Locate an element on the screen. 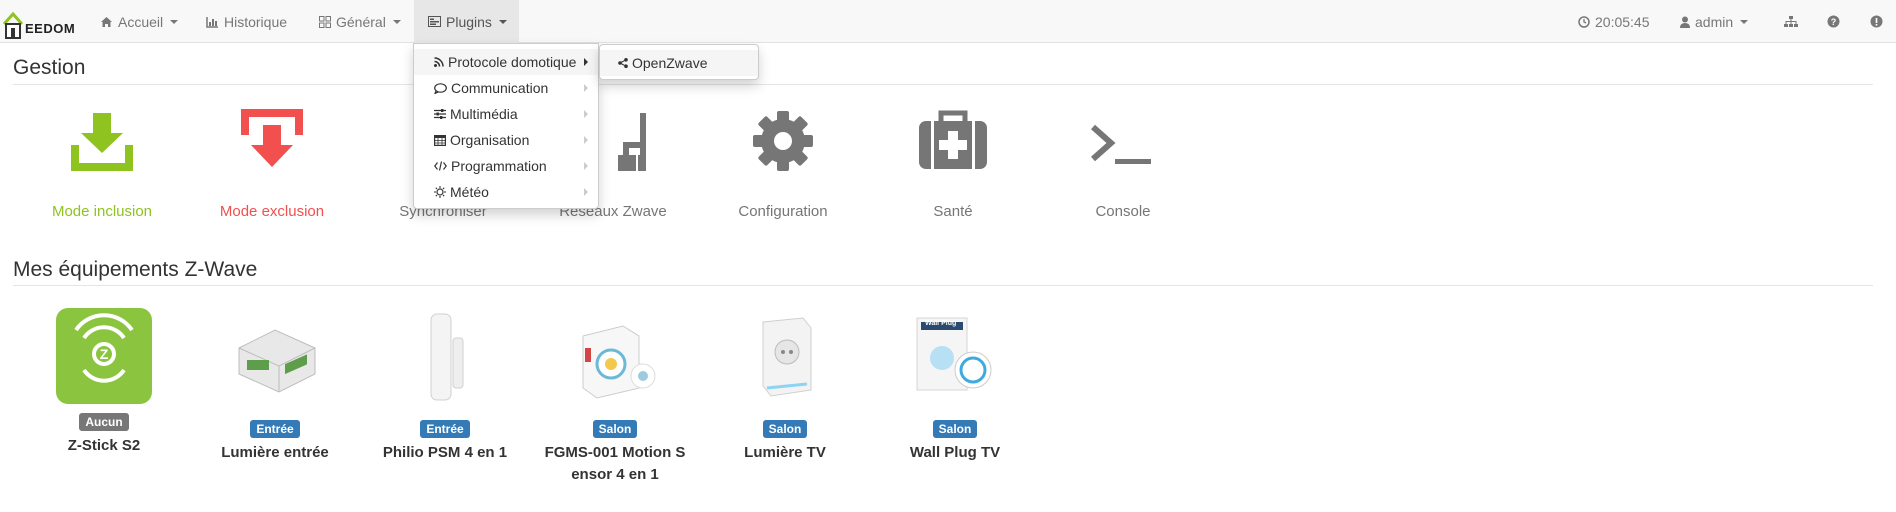  rss-icon is located at coordinates (439, 62).